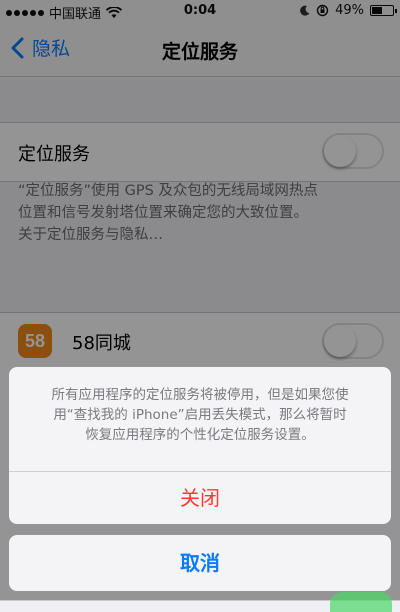  What do you see at coordinates (200, 498) in the screenshot?
I see `turn-off-button: 关闭` at bounding box center [200, 498].